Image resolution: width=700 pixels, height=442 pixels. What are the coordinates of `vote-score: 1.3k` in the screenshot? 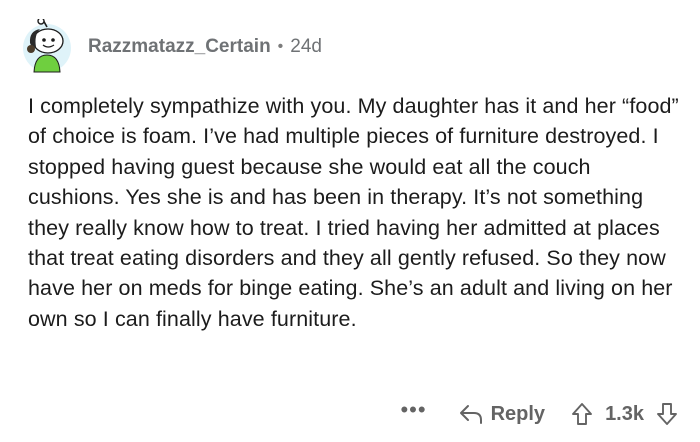 It's located at (624, 413).